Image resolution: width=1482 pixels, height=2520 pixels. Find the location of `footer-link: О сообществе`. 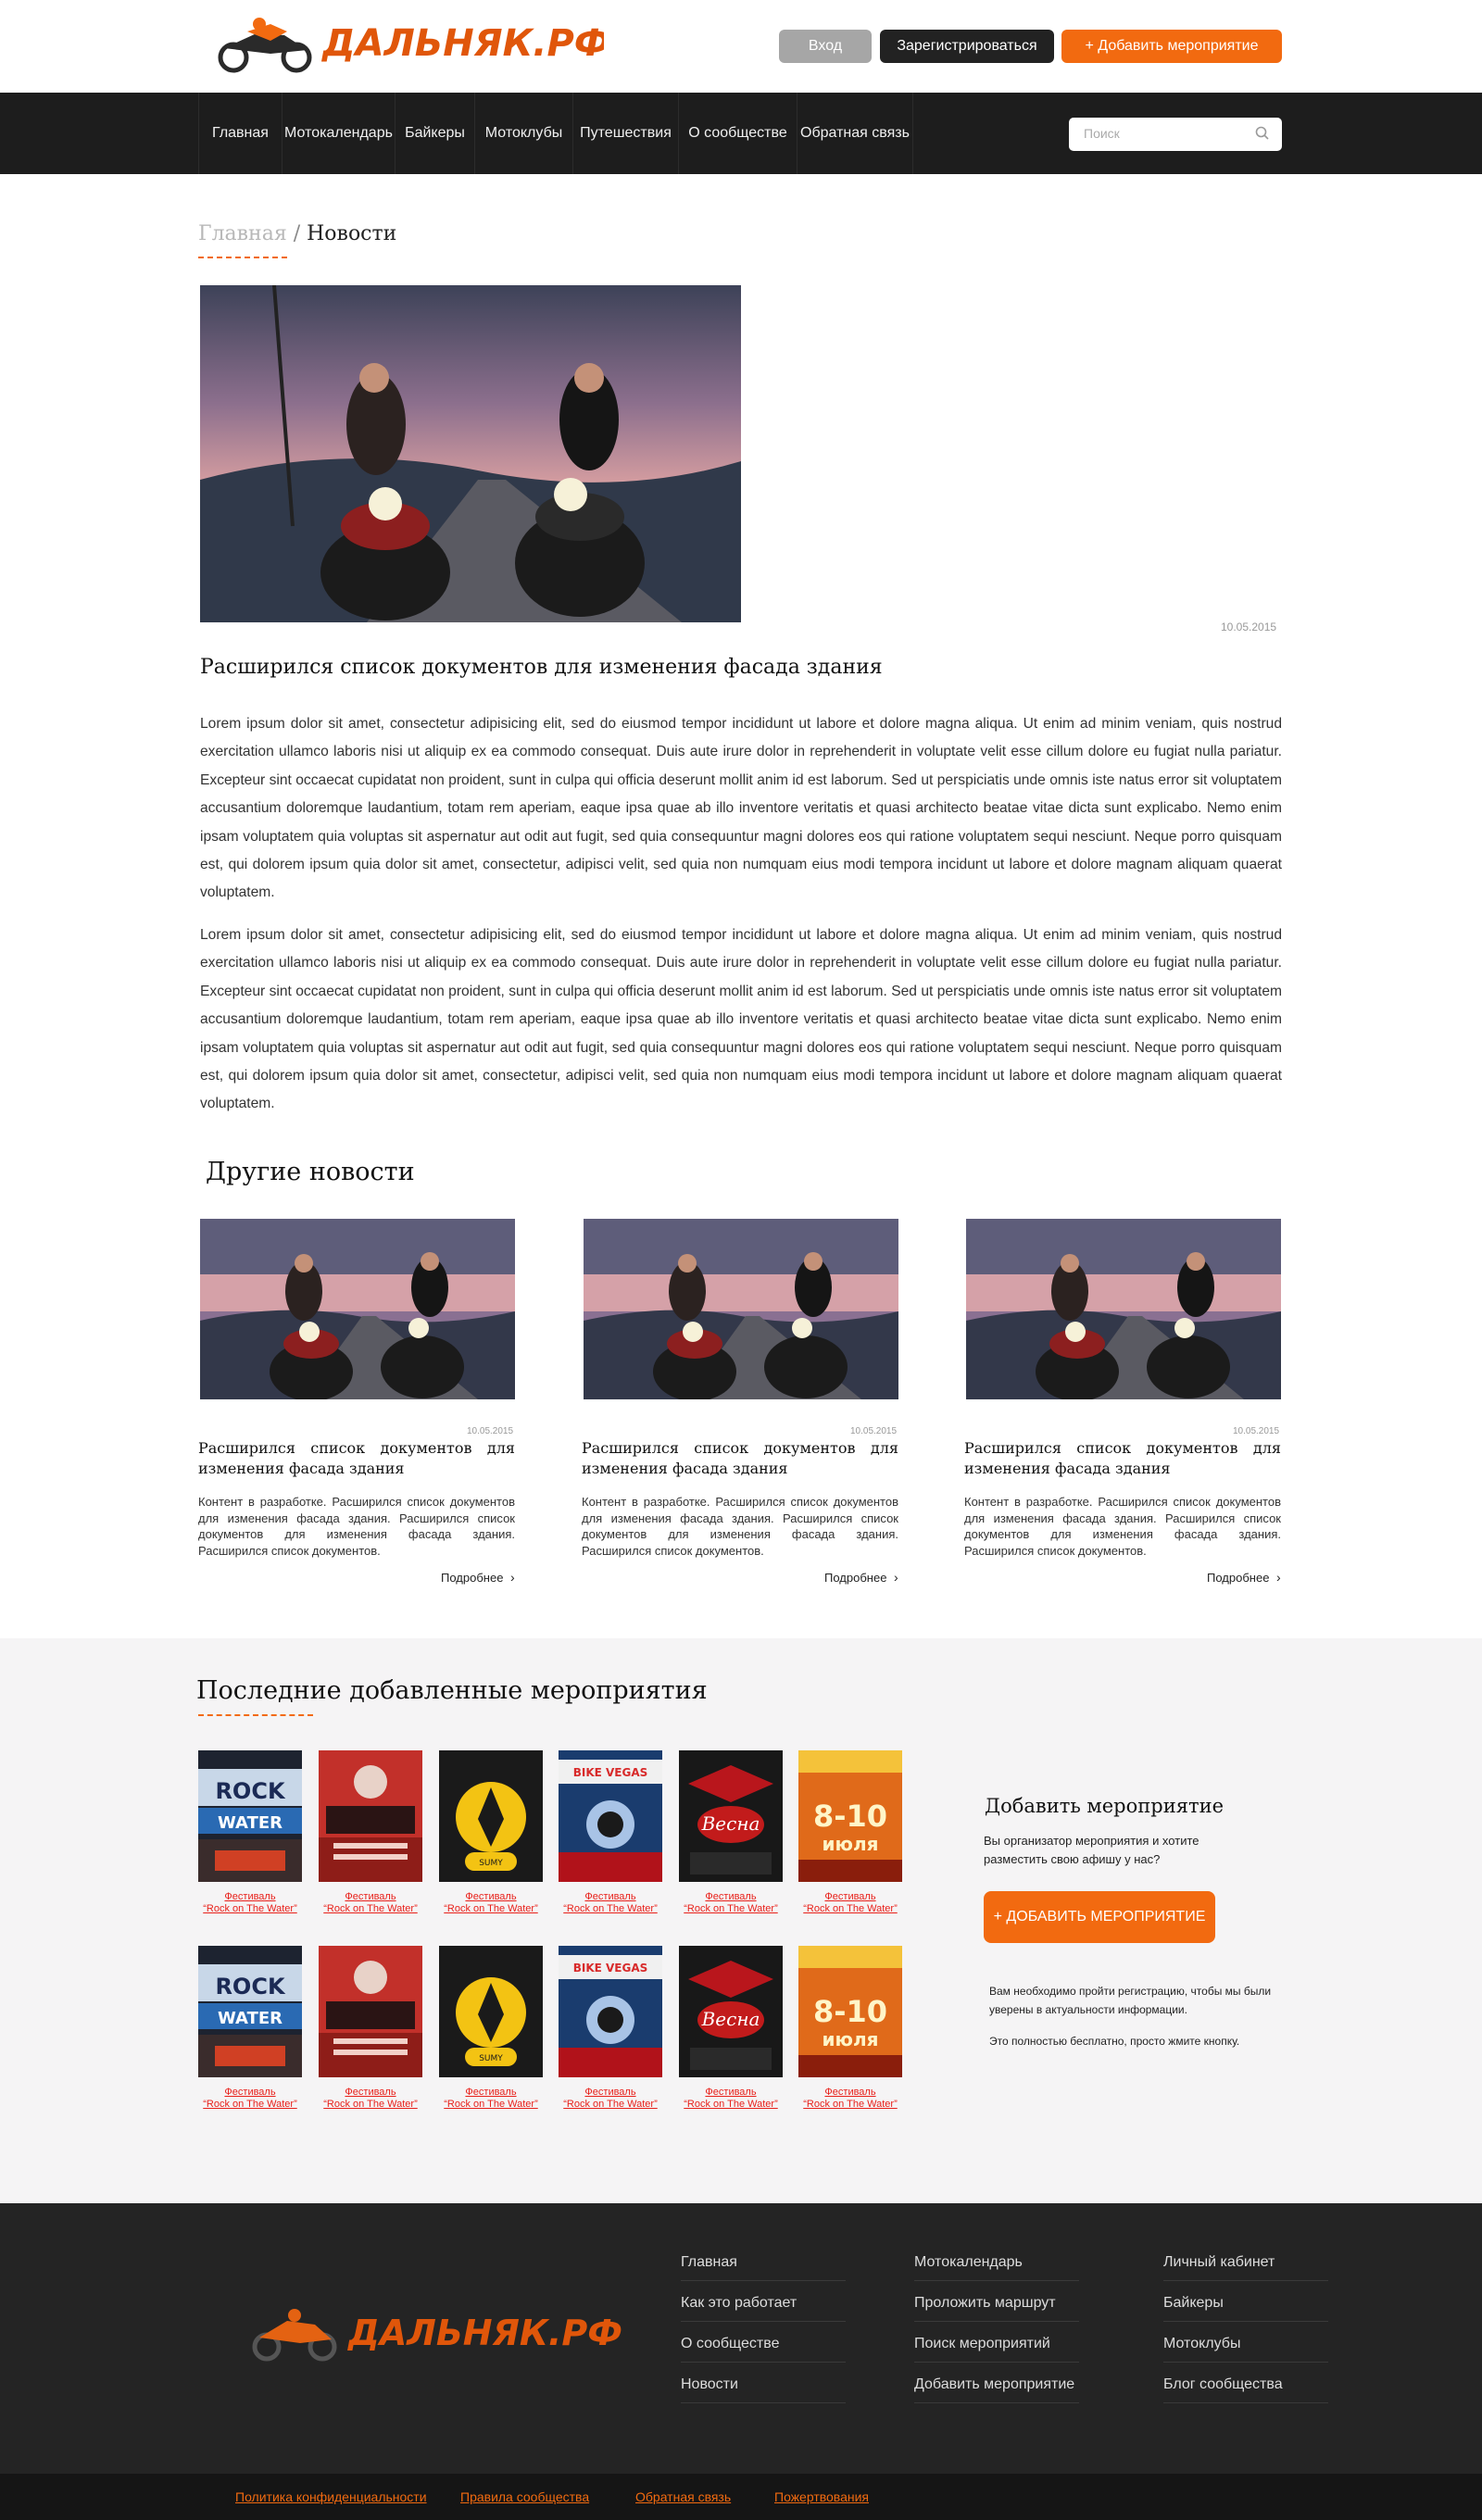

footer-link: О сообществе is located at coordinates (763, 2349).